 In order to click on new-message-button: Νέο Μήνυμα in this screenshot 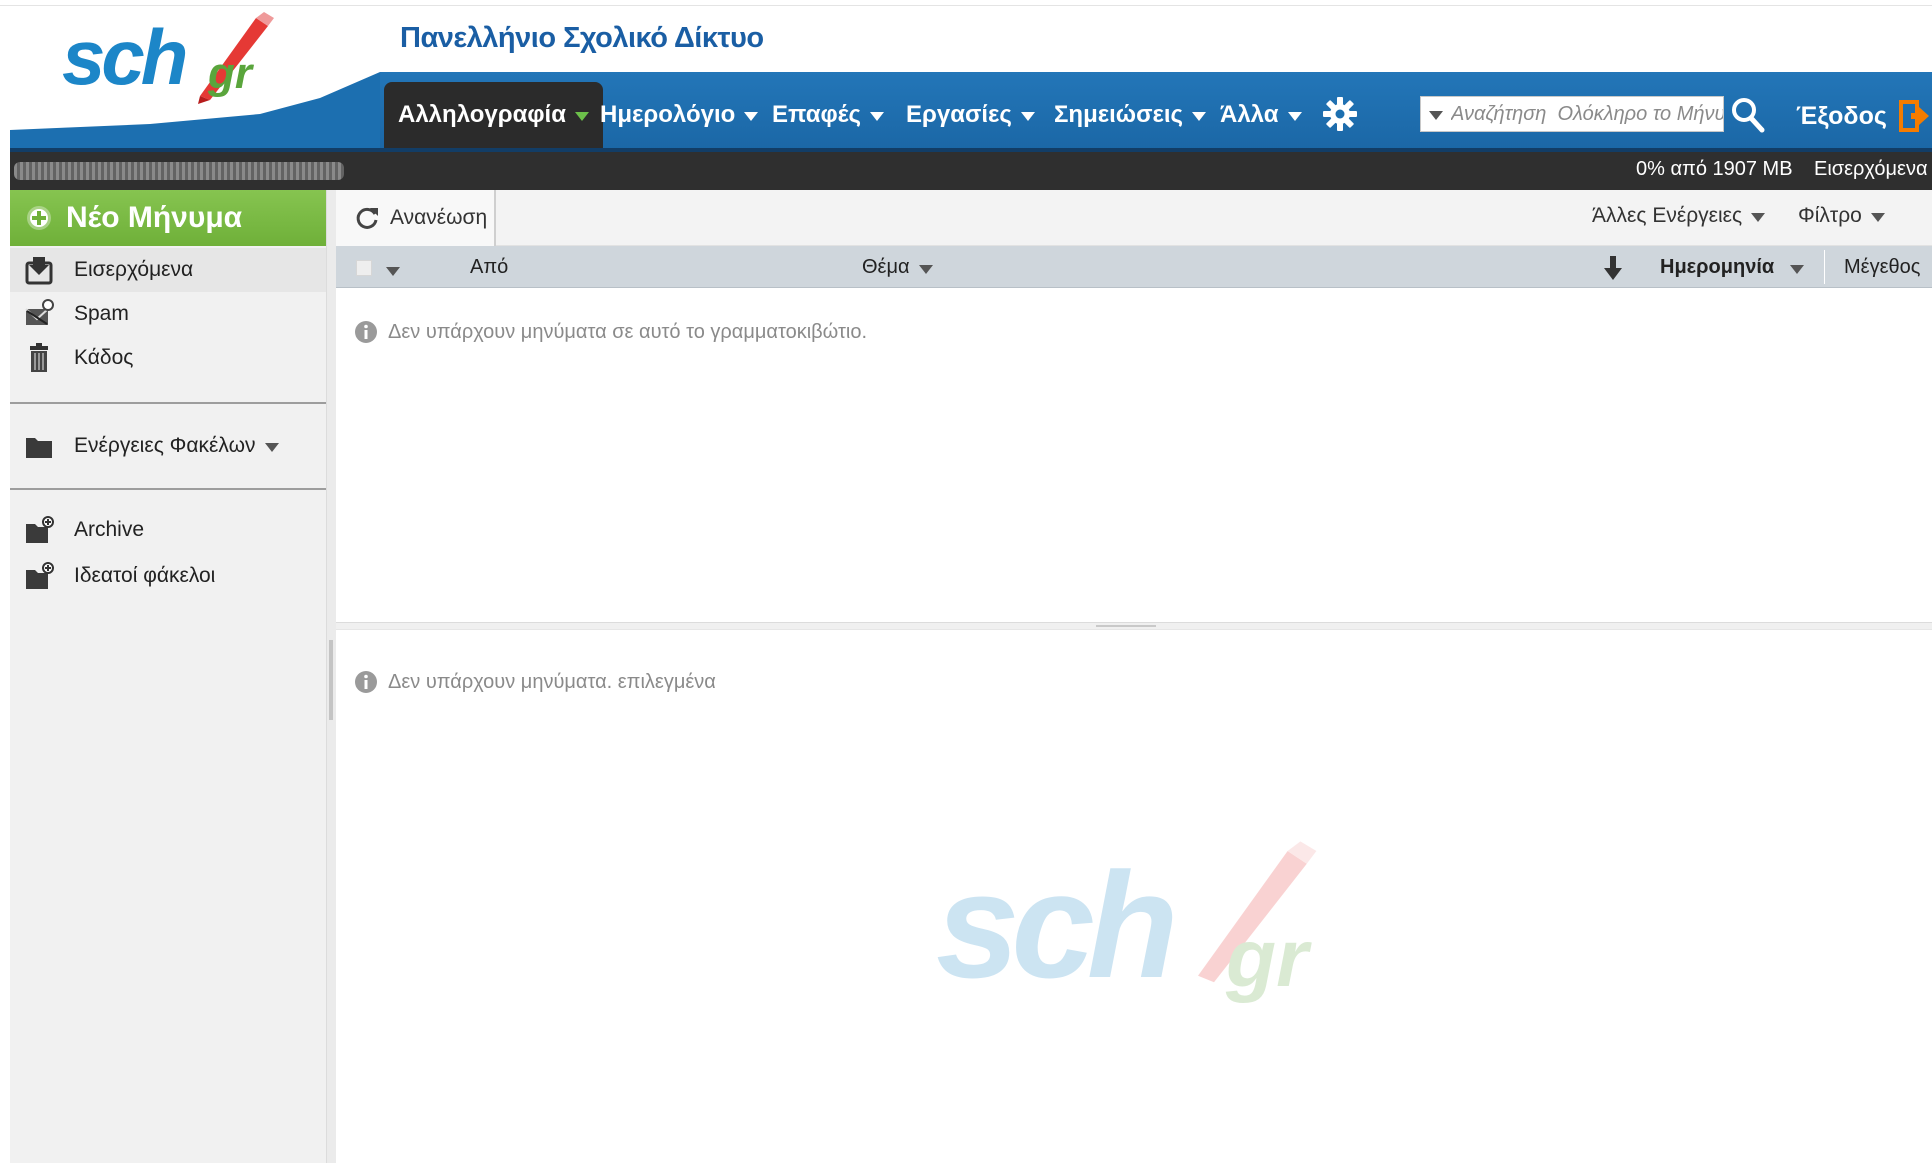, I will do `click(168, 218)`.